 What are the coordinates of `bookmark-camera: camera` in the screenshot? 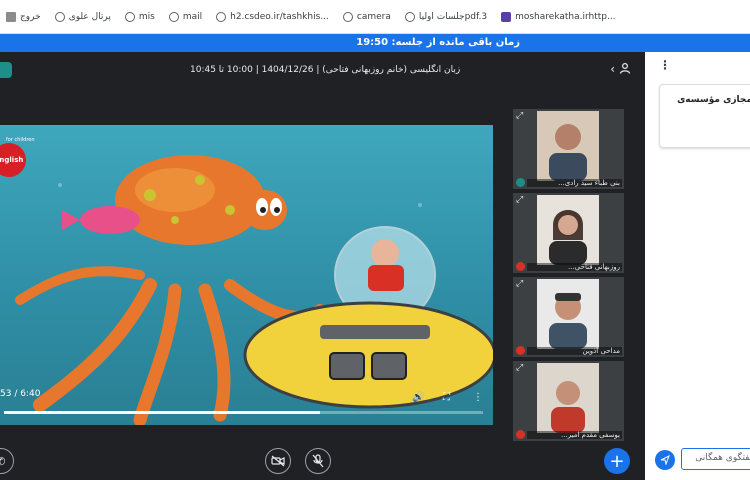 It's located at (366, 16).